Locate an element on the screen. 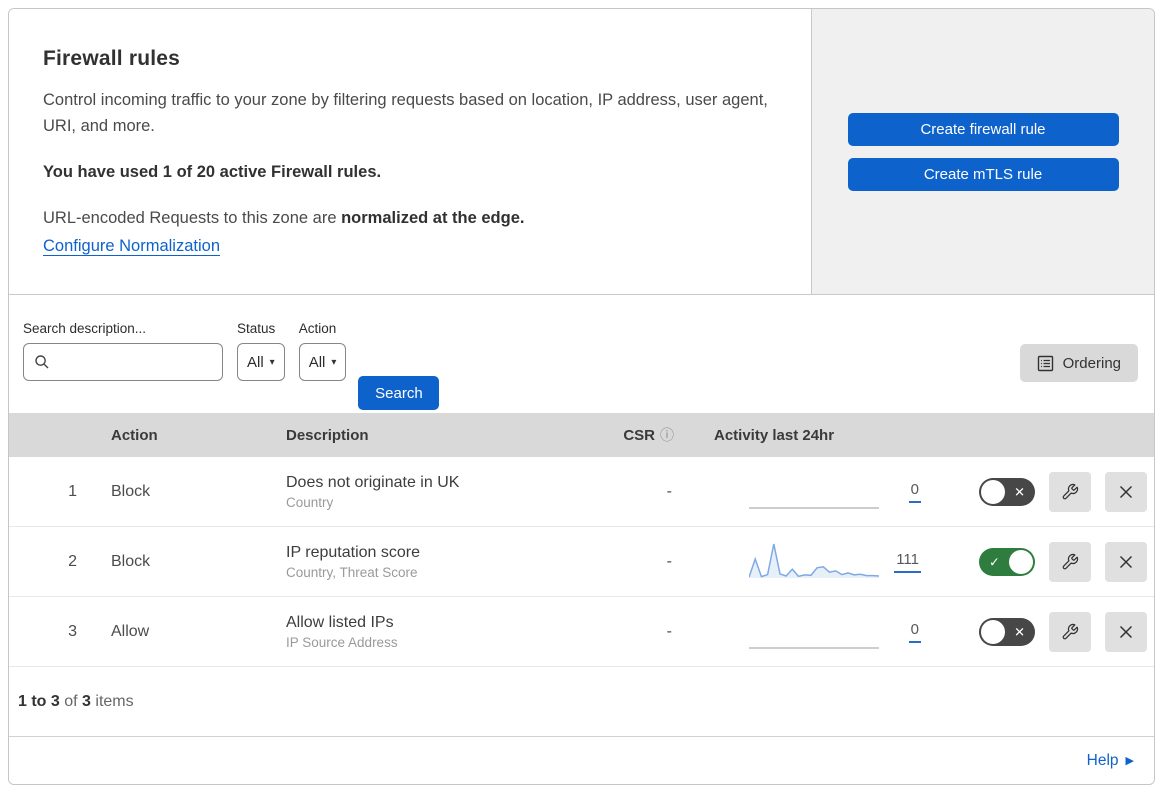  ordering-button: Ordering is located at coordinates (1078, 363).